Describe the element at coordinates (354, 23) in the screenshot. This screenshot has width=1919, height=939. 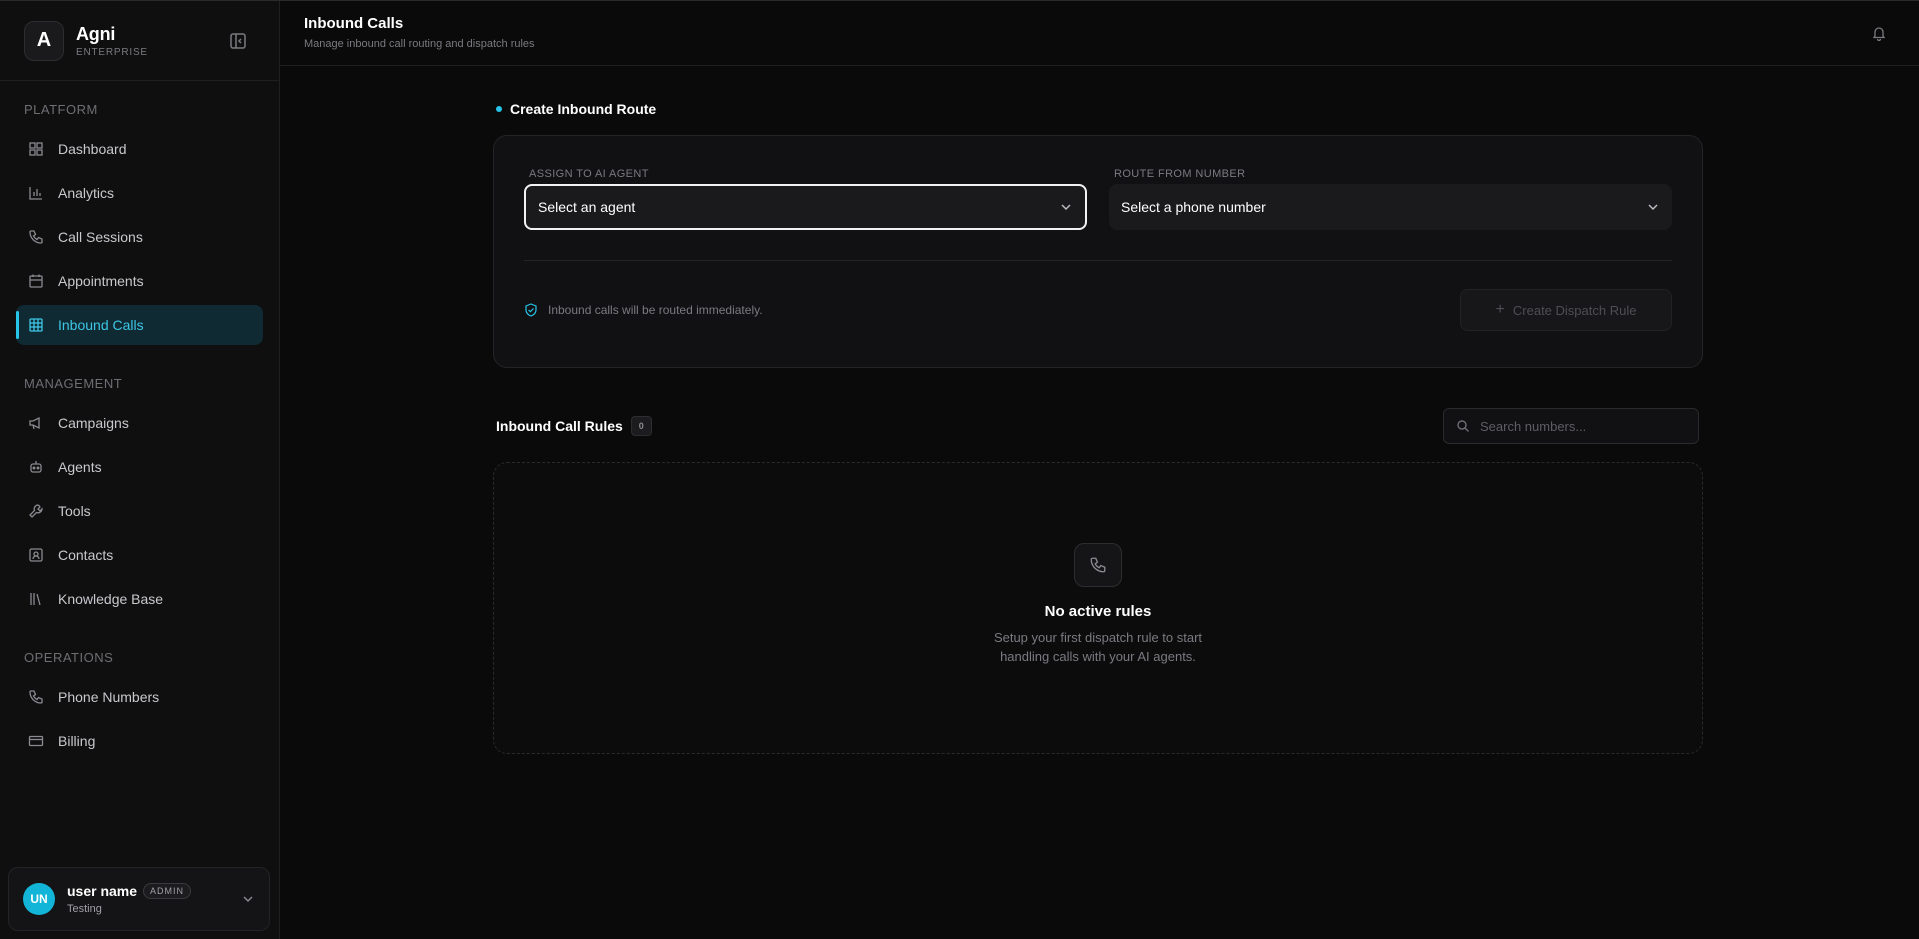
I see `page-title: Inbound Calls` at that location.